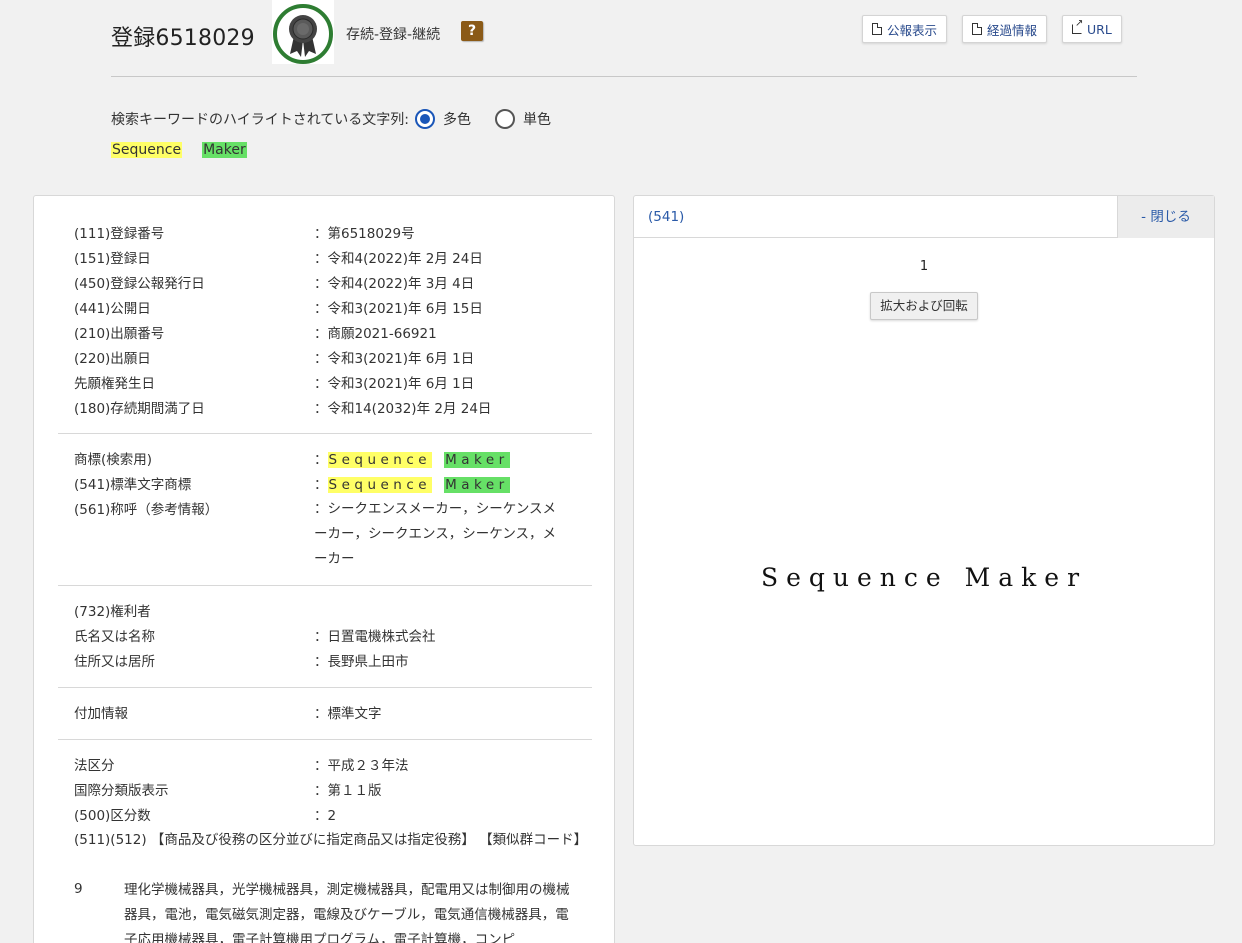 Image resolution: width=1242 pixels, height=943 pixels. Describe the element at coordinates (255, 637) in the screenshot. I see `detail-row: 氏名又は名称 ：日置電機株式会社` at that location.